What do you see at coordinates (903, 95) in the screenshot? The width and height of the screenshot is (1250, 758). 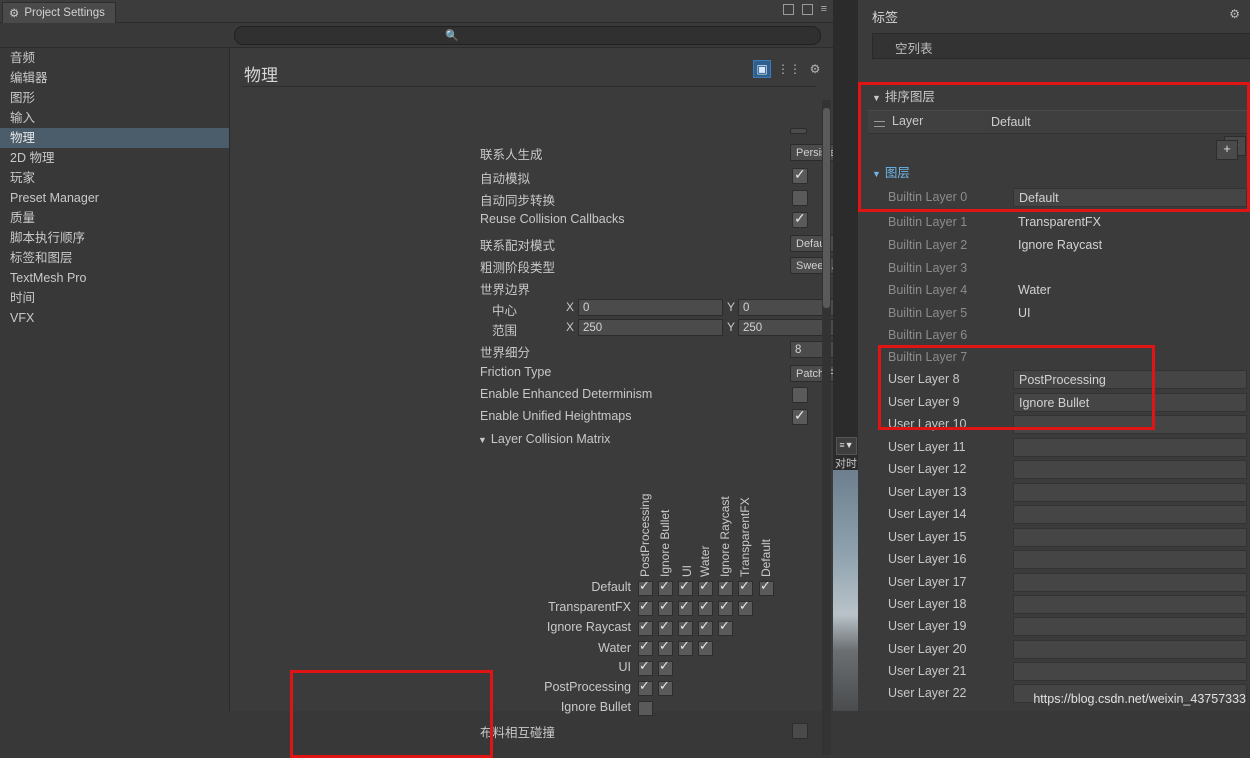 I see `sorting-layers-foldout: ▼ 排序图层` at bounding box center [903, 95].